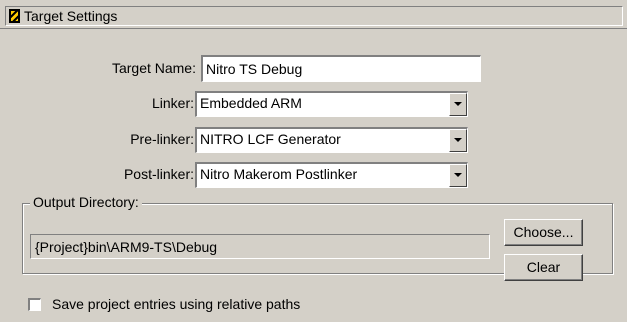 The height and width of the screenshot is (322, 627). Describe the element at coordinates (314, 16) in the screenshot. I see `panel-header: Target Settings` at that location.